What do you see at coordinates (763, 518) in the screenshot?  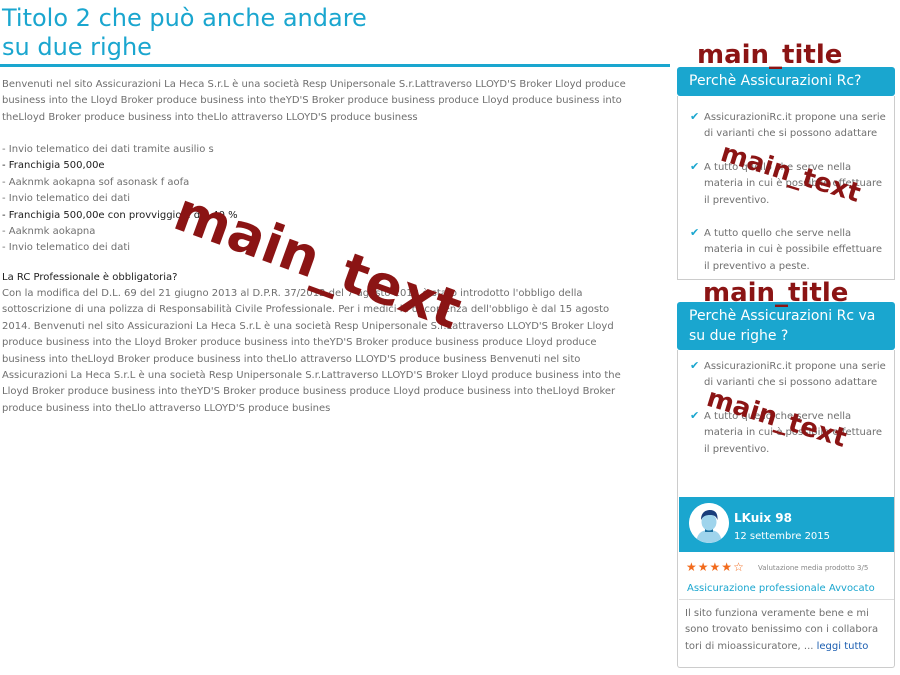 I see `reviewer-name: LKuix 98` at bounding box center [763, 518].